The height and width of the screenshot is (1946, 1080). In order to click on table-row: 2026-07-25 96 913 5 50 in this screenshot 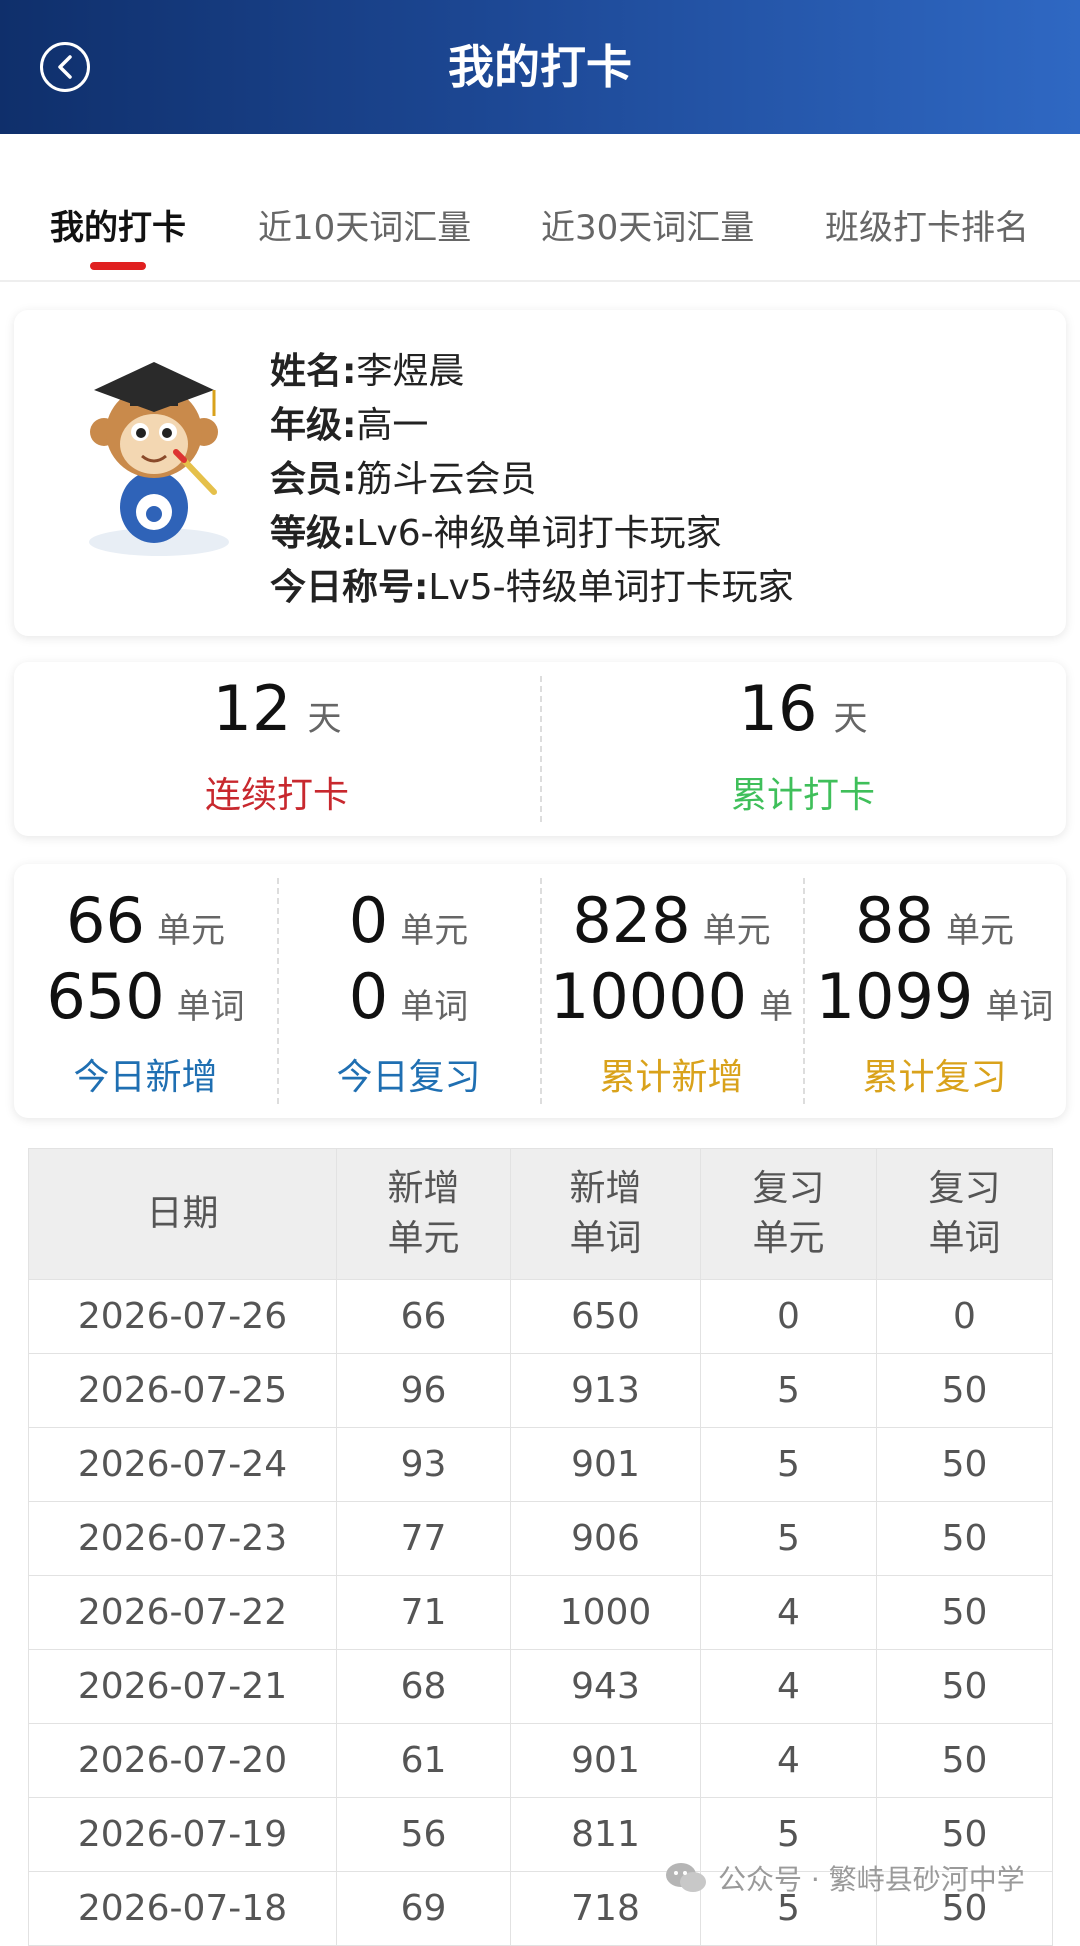, I will do `click(540, 1390)`.